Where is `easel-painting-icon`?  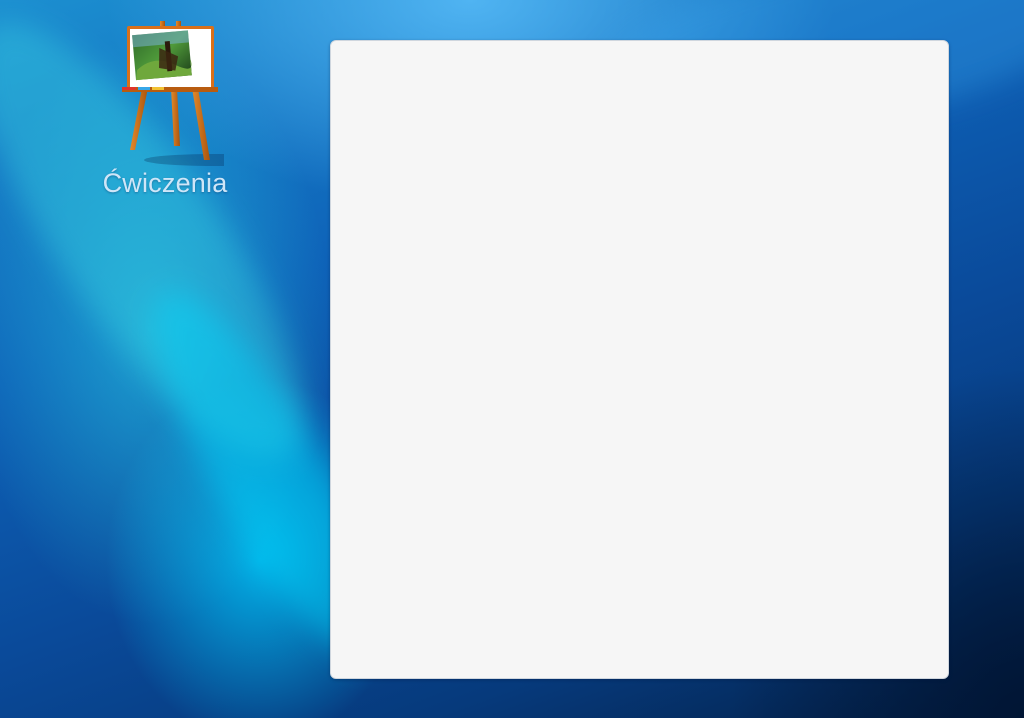 easel-painting-icon is located at coordinates (199, 93).